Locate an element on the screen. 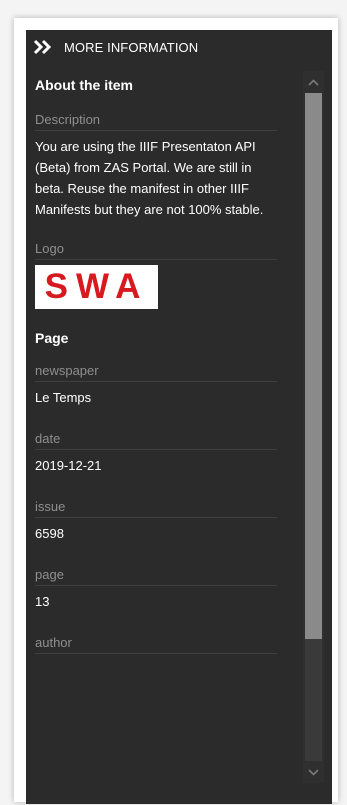  field-label-newspaper: newspaper is located at coordinates (156, 372).